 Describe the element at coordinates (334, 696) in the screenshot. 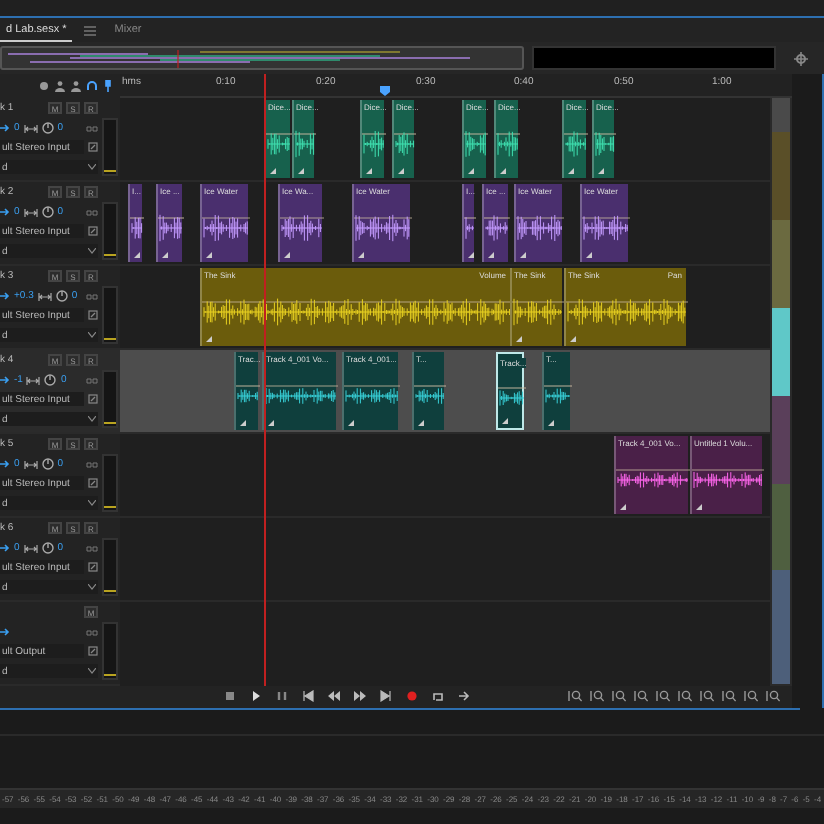

I see `rewind-icon` at that location.